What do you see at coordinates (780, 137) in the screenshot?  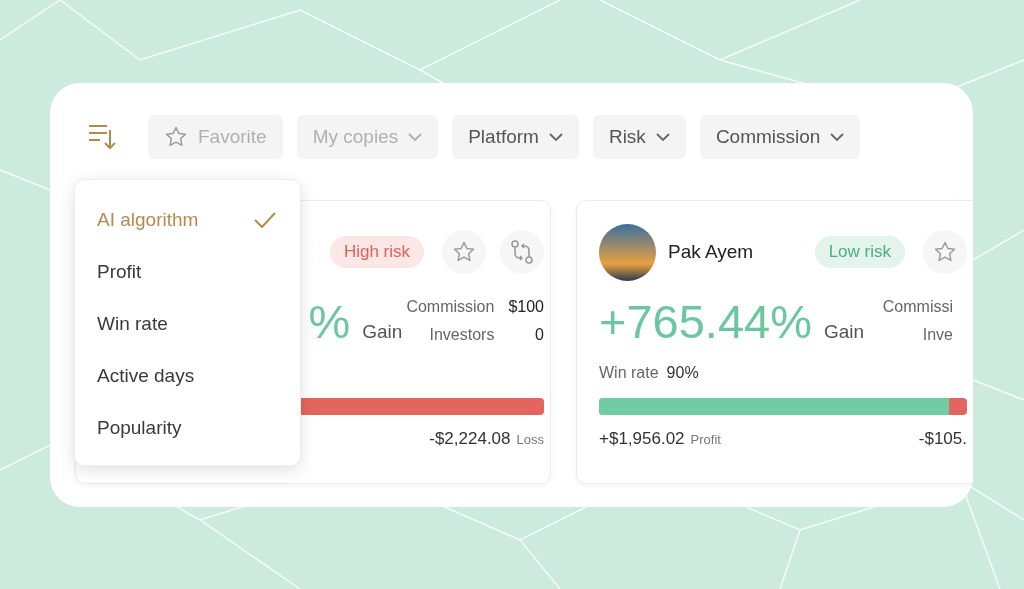 I see `filter-dropdown: Commission` at bounding box center [780, 137].